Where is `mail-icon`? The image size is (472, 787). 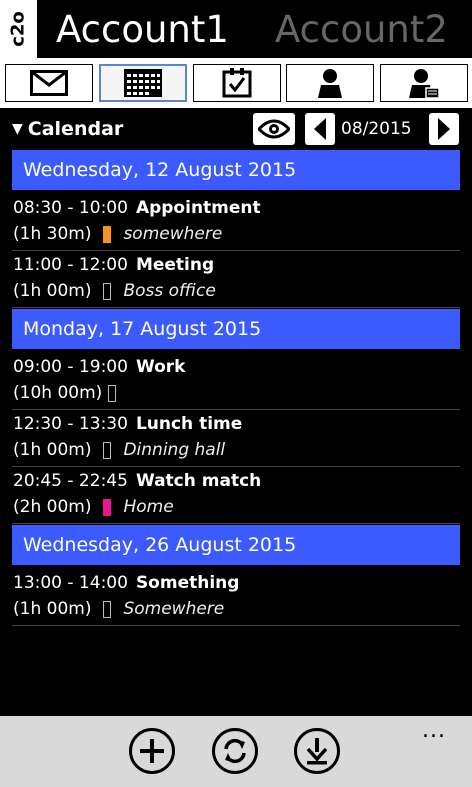
mail-icon is located at coordinates (49, 83).